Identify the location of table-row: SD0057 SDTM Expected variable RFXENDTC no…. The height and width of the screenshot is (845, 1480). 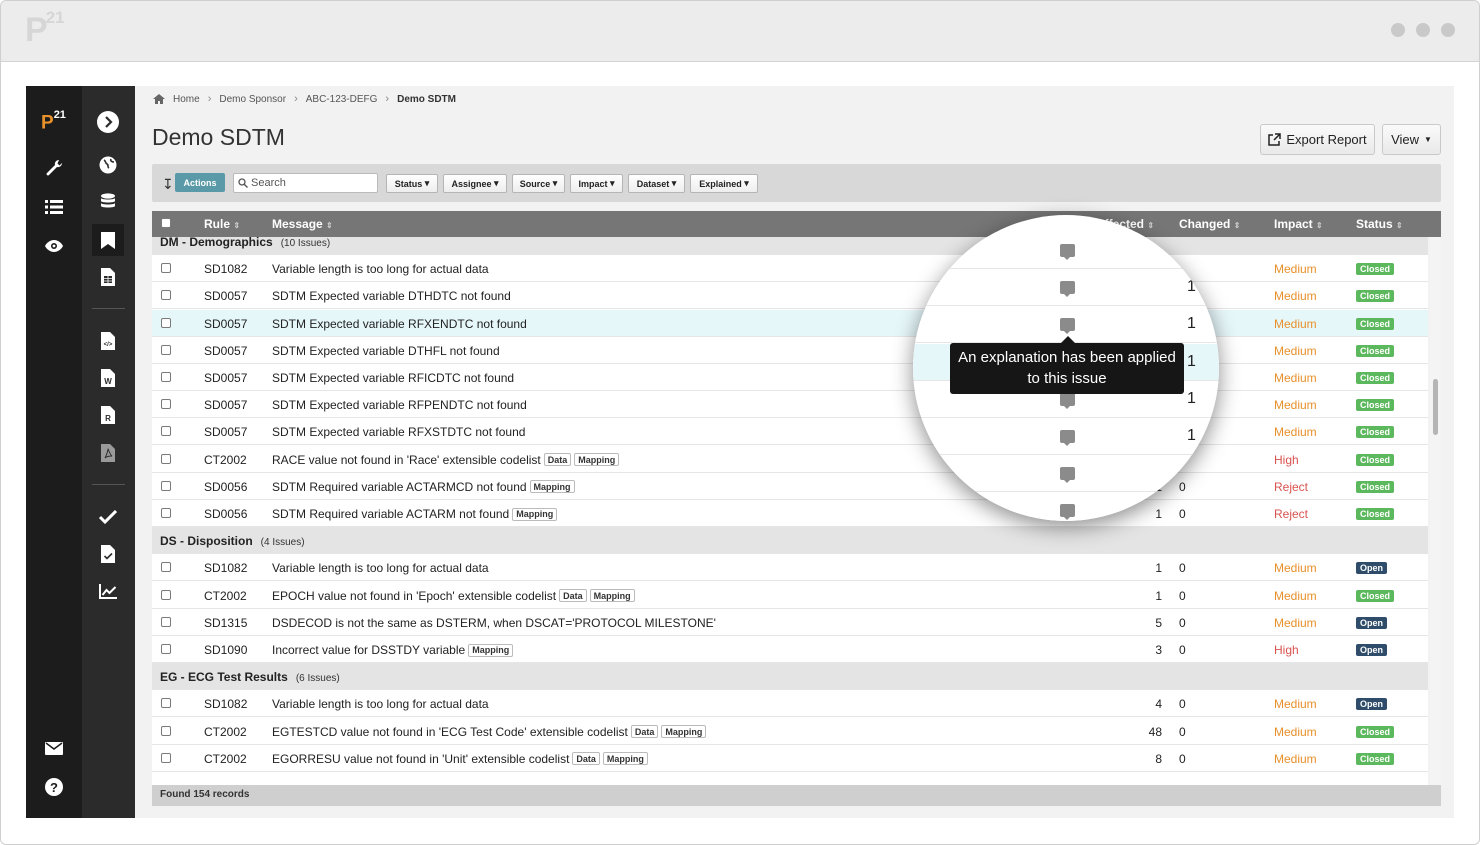
(790, 323).